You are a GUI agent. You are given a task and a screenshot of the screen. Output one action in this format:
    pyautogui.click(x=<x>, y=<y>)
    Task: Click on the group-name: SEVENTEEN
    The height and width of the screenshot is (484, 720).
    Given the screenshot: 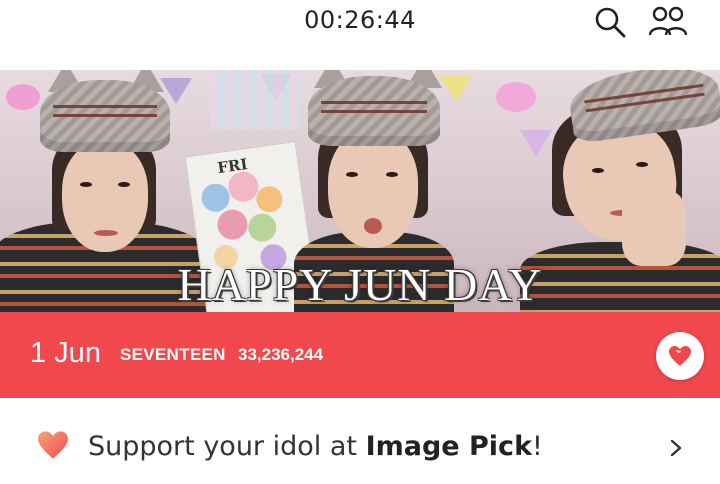 What is the action you would take?
    pyautogui.click(x=173, y=354)
    